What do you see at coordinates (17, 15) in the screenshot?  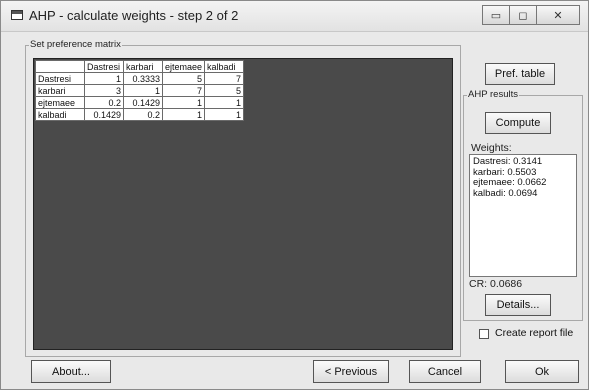 I see `app-window-icon` at bounding box center [17, 15].